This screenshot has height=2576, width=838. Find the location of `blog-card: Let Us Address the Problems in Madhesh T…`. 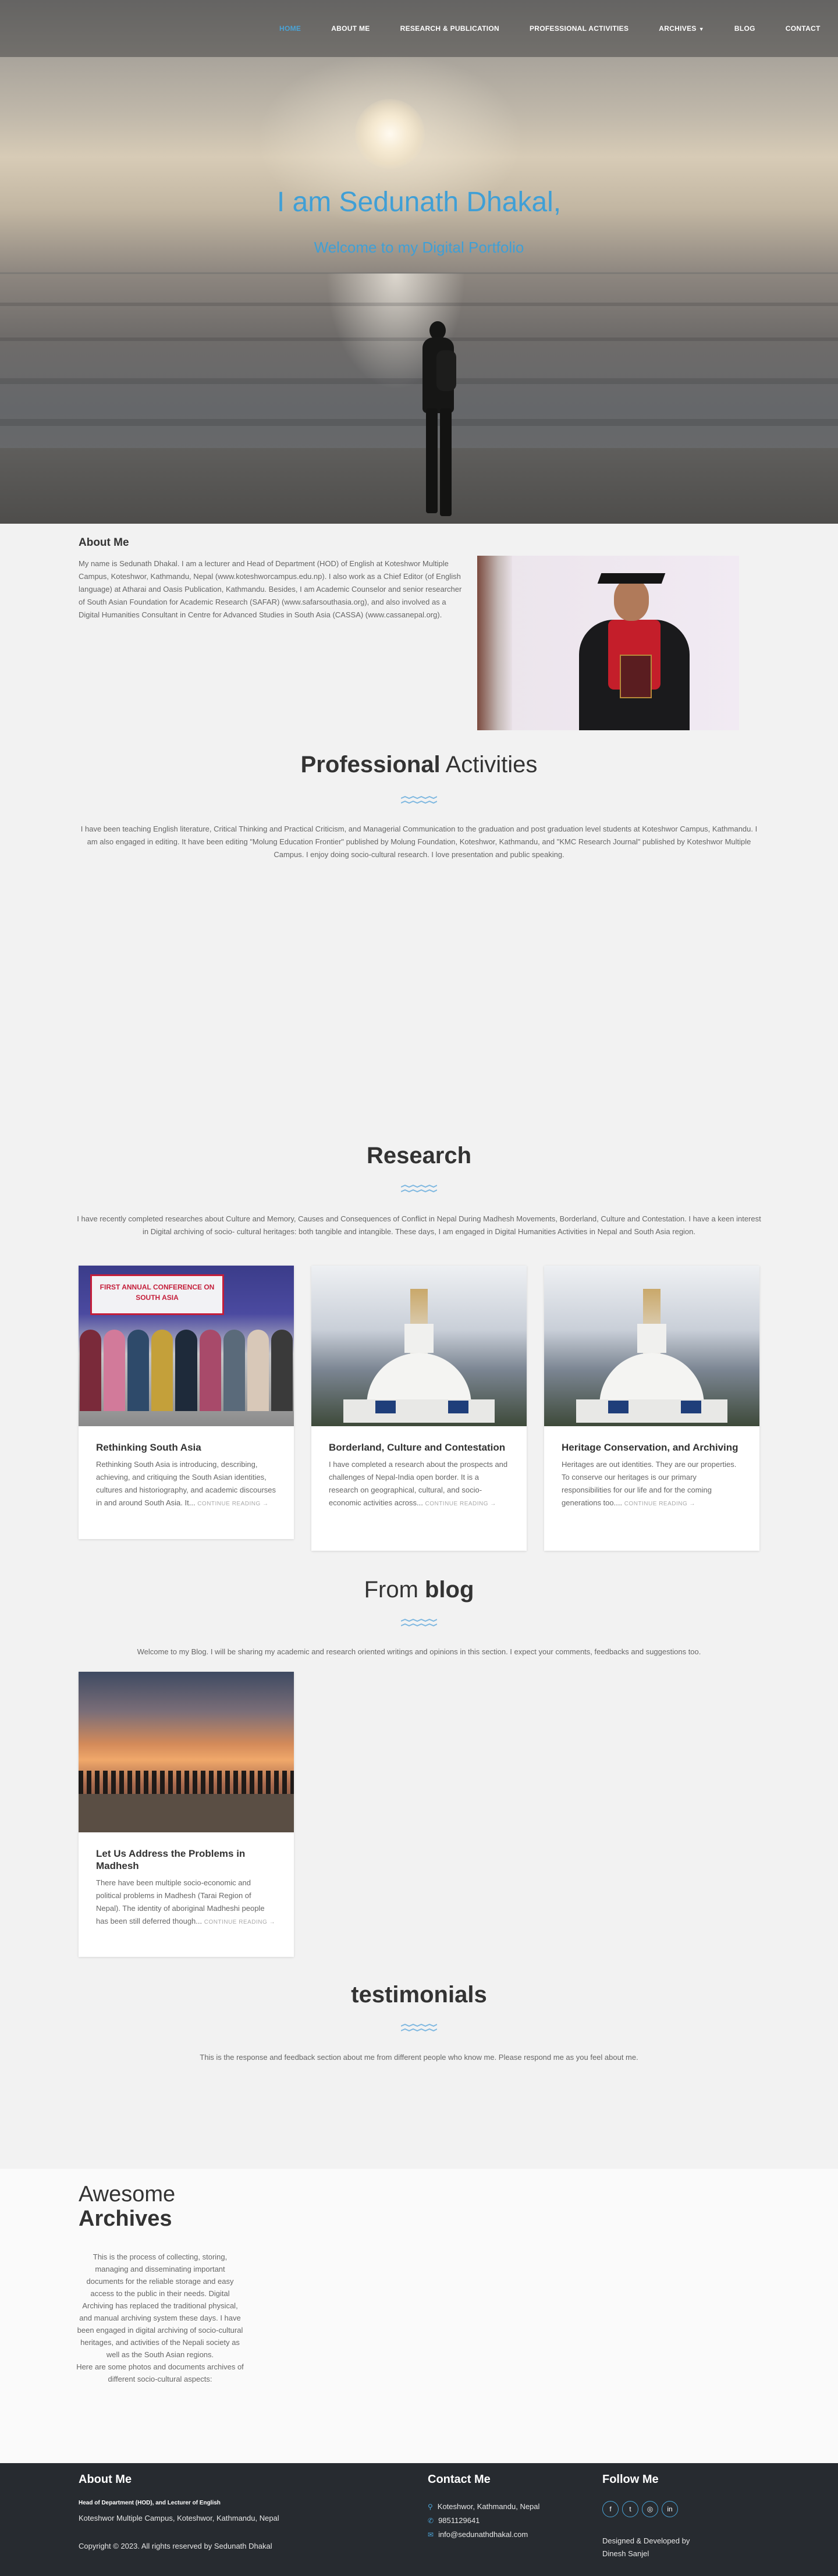

blog-card: Let Us Address the Problems in Madhesh T… is located at coordinates (186, 1815).